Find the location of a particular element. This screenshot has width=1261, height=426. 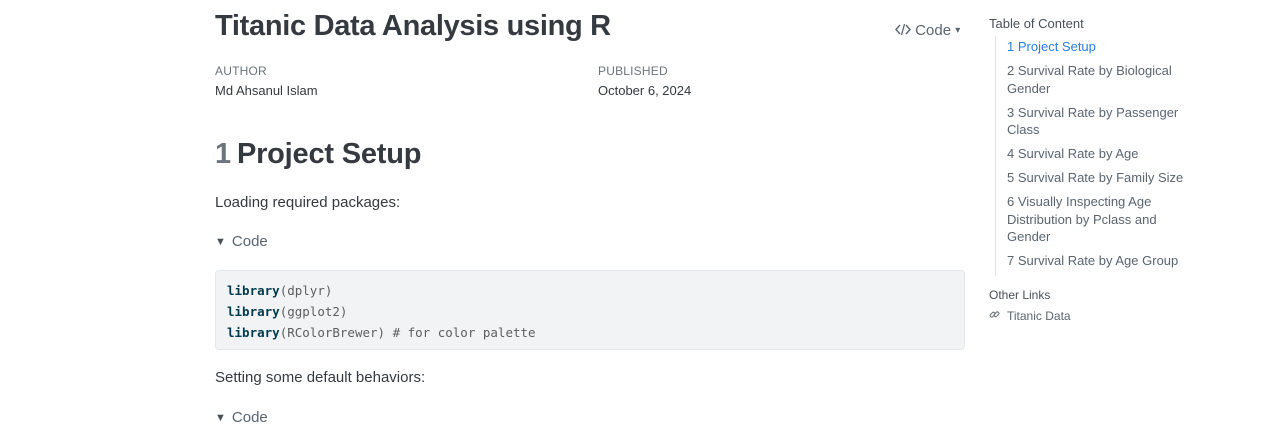

paragraph-packages: Loading required packages: is located at coordinates (308, 202).